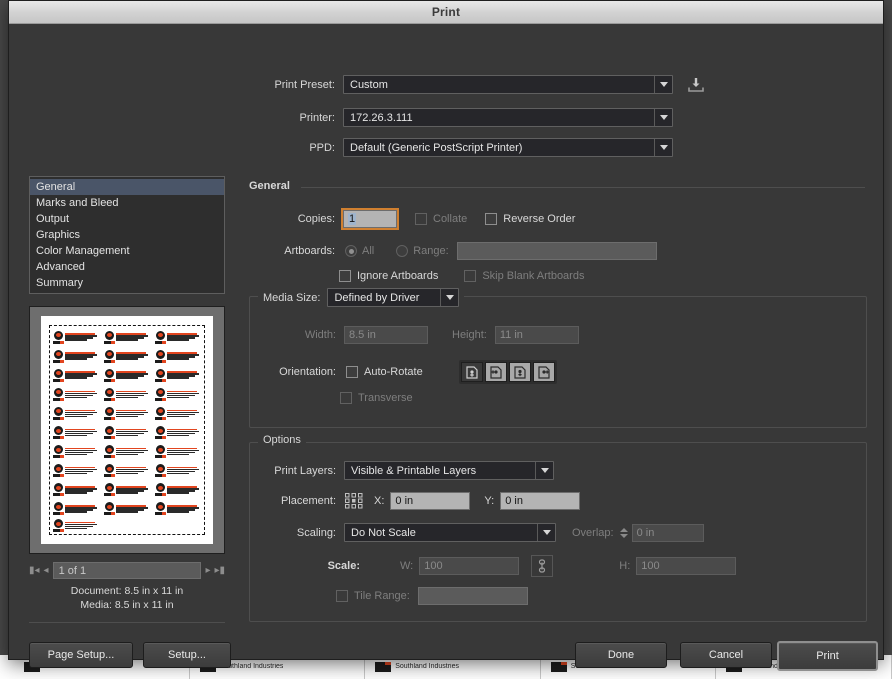 This screenshot has width=892, height=679. Describe the element at coordinates (508, 84) in the screenshot. I see `print-preset-select: Custom` at that location.